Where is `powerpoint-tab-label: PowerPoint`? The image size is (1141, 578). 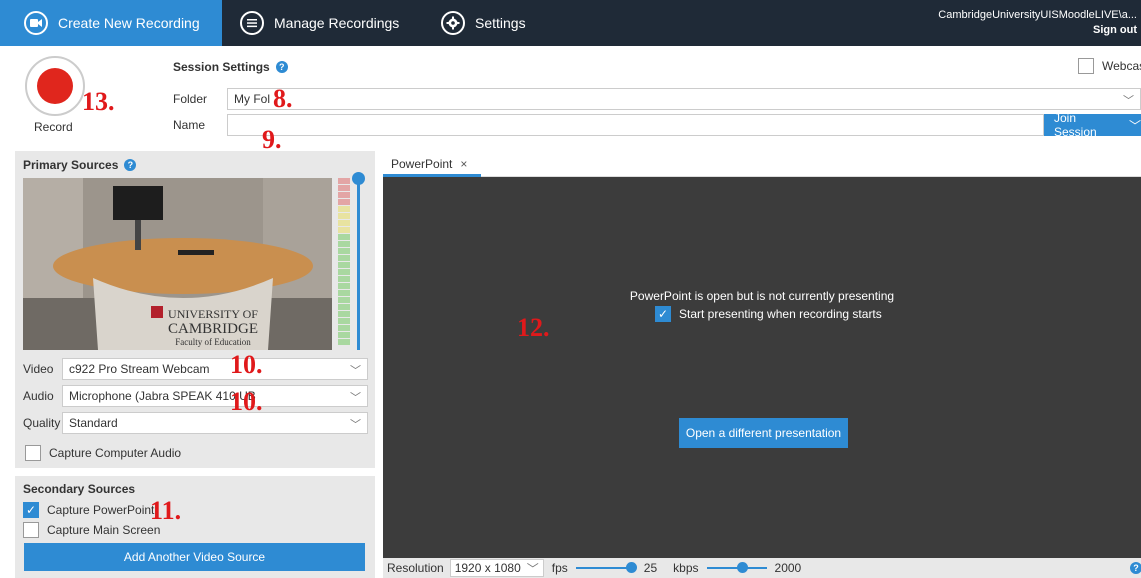
powerpoint-tab-label: PowerPoint is located at coordinates (422, 164).